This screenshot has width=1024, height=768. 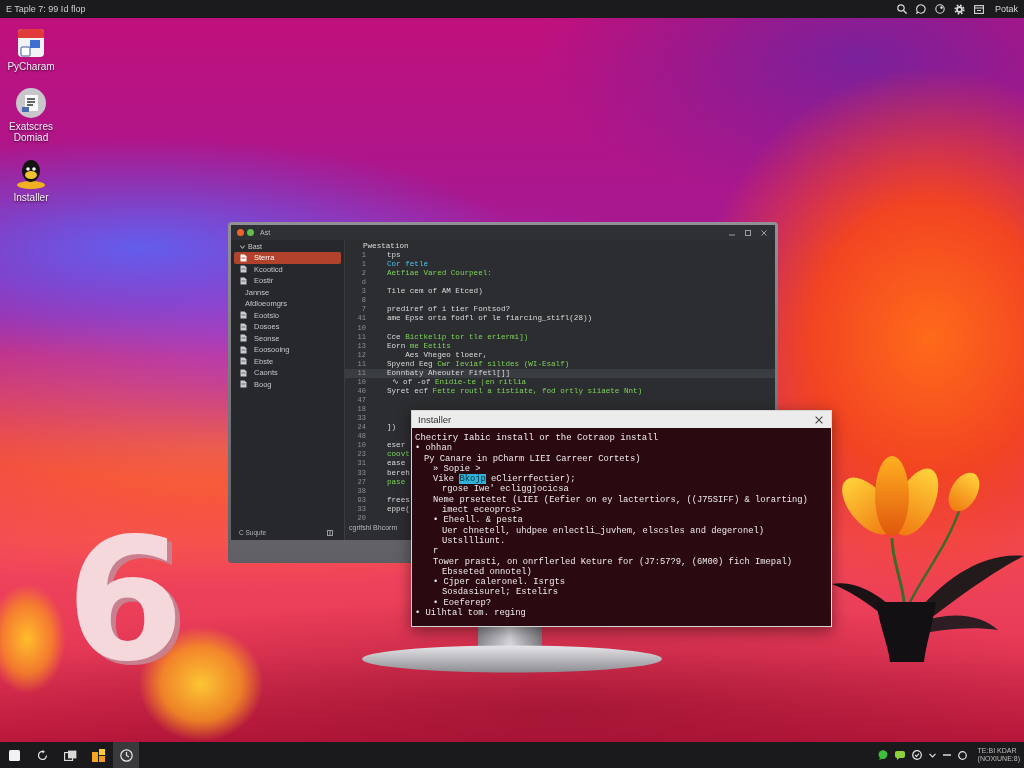 I want to click on log-line: Neme prsetetet (LIEI (Eefier on ey lactertiors, ((J75SIFF) & lorarting), so click(x=620, y=499).